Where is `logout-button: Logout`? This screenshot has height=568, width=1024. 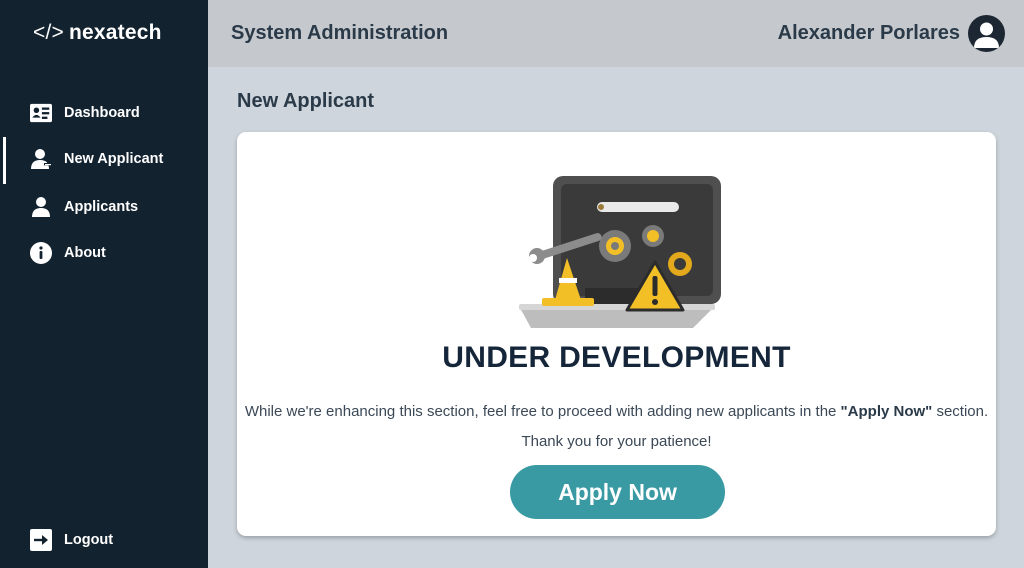
logout-button: Logout is located at coordinates (104, 540).